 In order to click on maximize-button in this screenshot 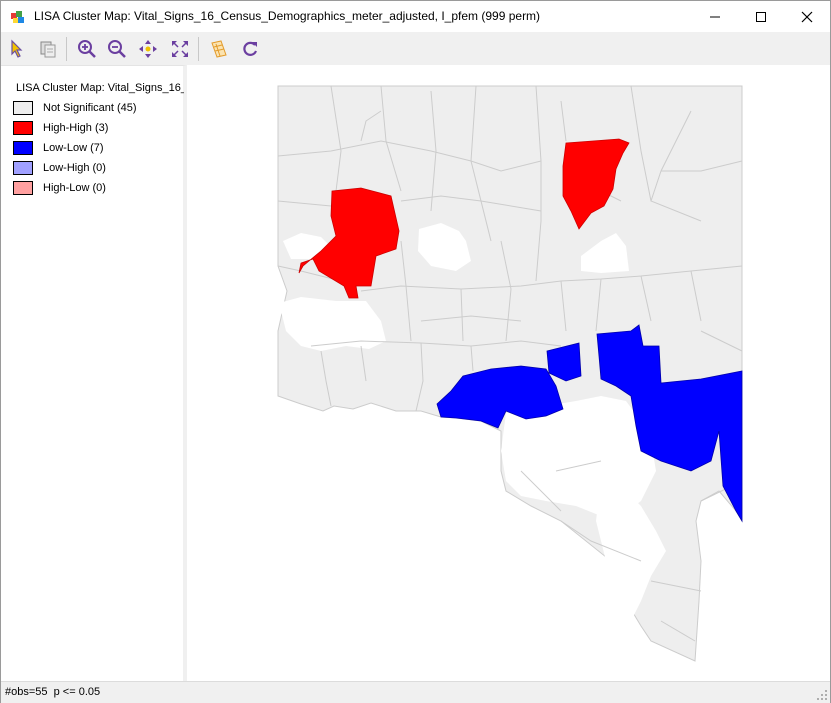, I will do `click(761, 16)`.